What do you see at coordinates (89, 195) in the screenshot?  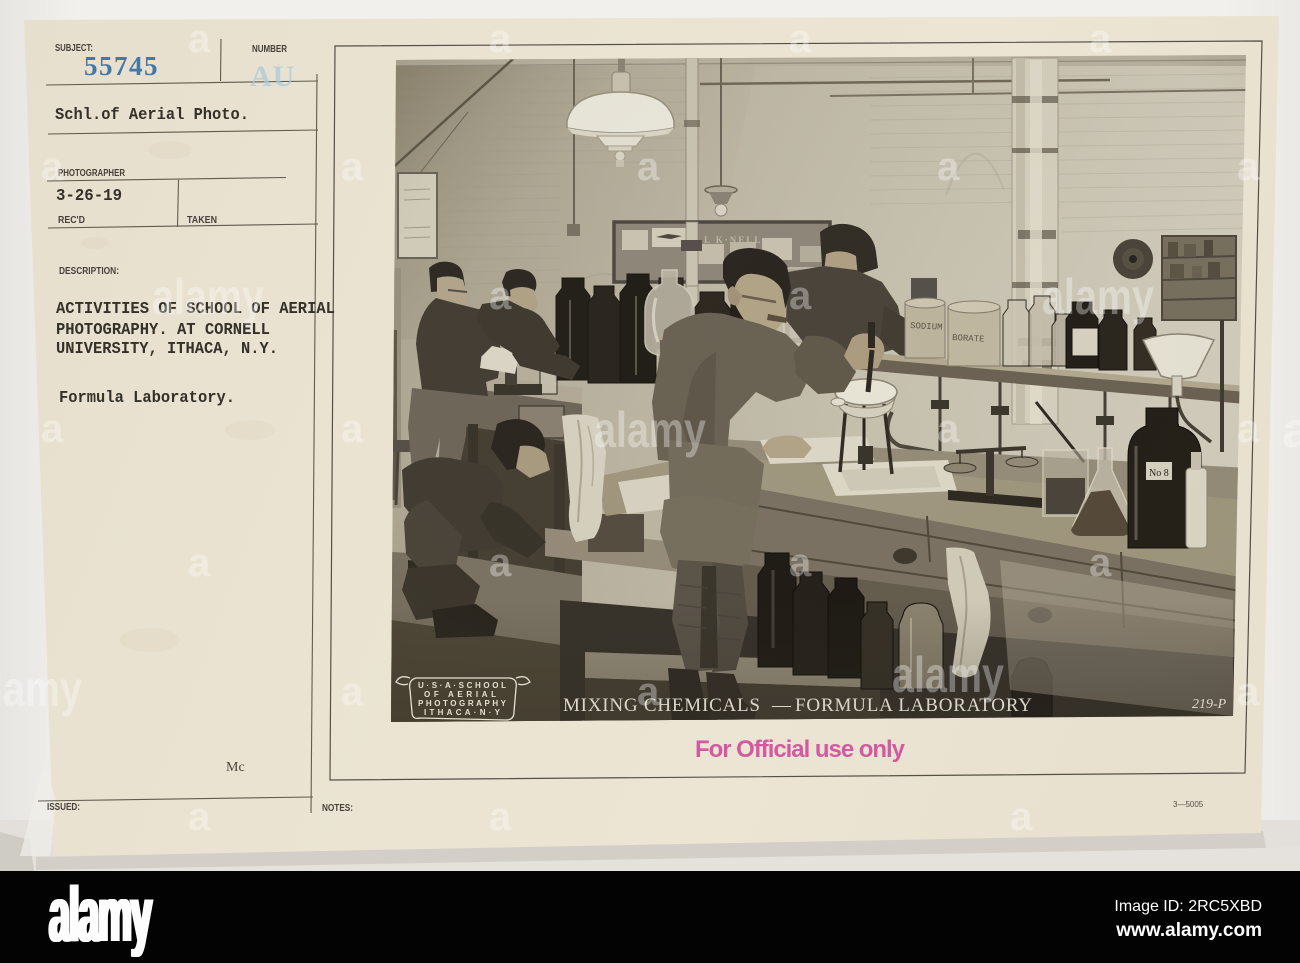 I see `svg-text: 3-26-19` at bounding box center [89, 195].